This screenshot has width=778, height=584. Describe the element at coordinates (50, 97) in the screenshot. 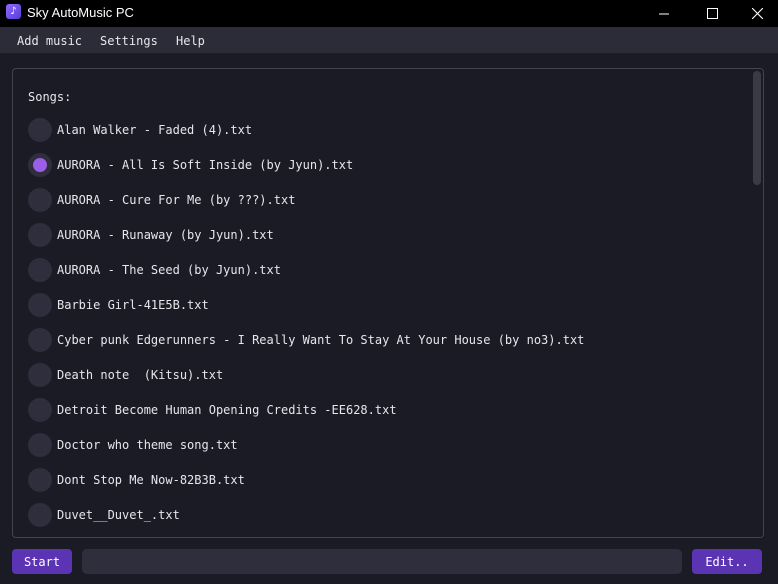

I see `songs-label: Songs:` at that location.